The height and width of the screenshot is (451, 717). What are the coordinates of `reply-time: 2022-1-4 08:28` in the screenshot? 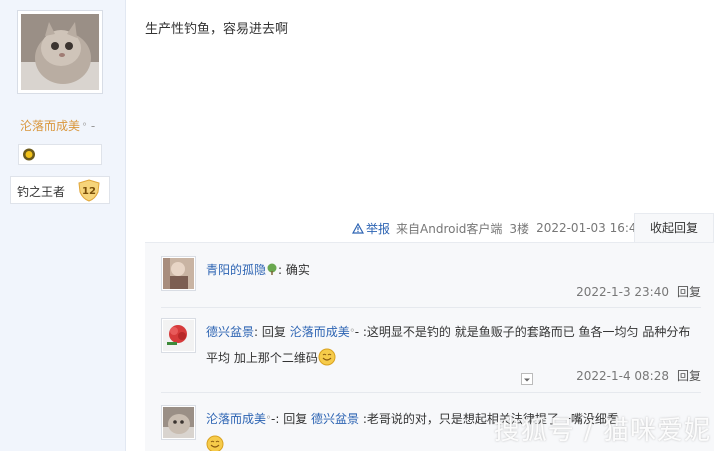 It's located at (622, 376).